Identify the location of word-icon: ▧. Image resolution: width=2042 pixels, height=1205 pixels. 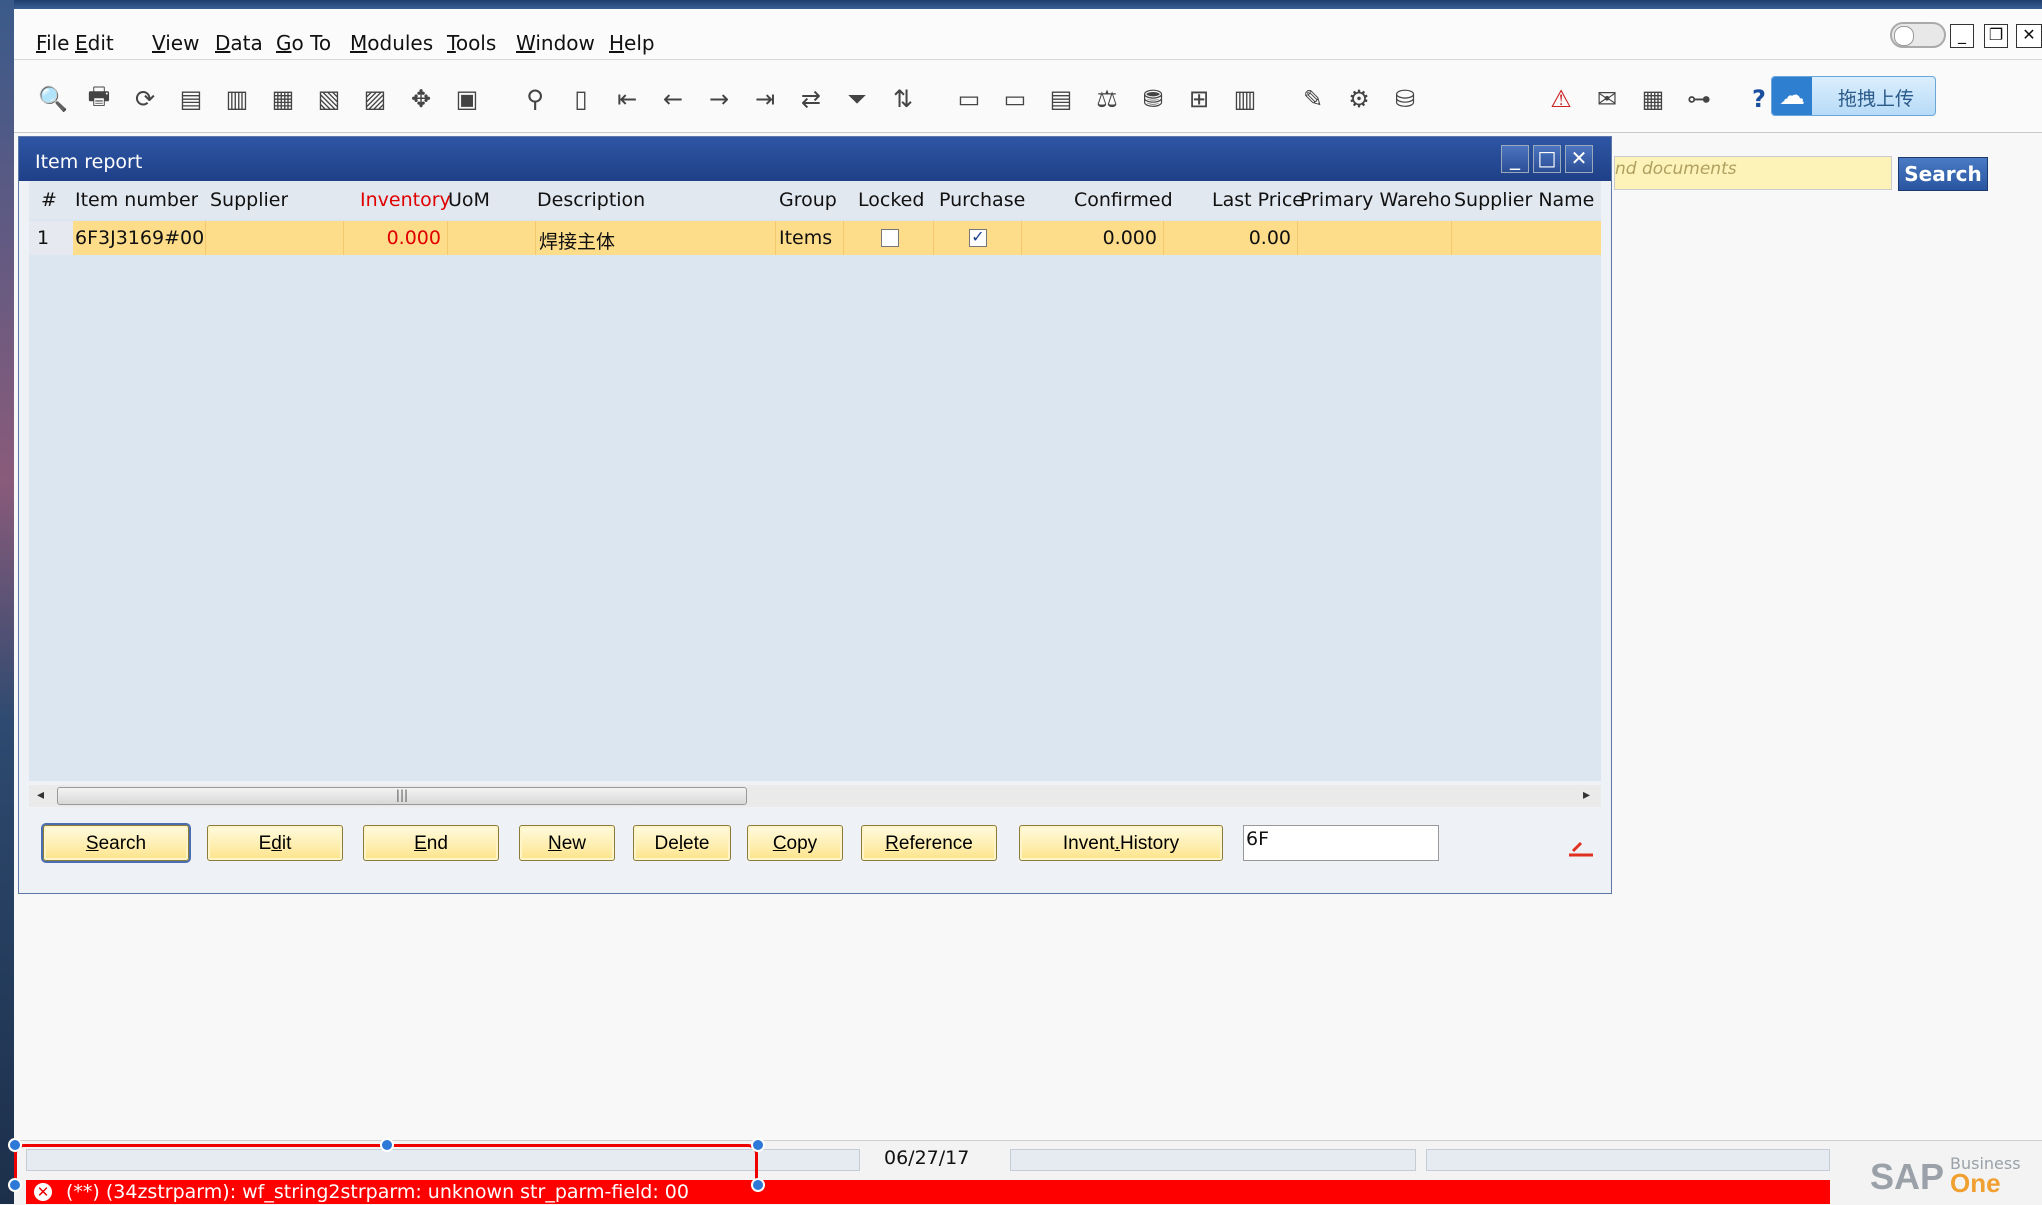
(329, 99).